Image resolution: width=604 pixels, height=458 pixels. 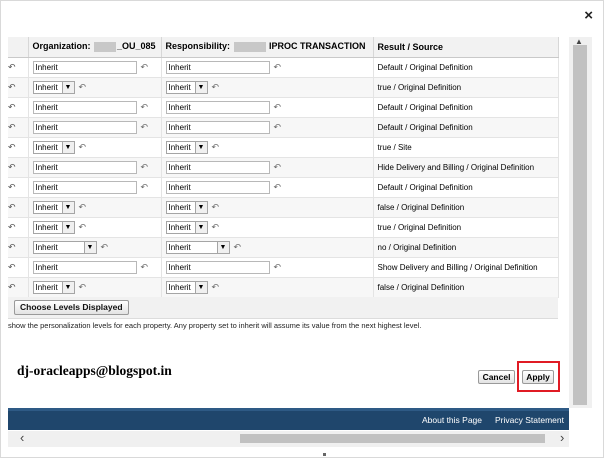 I want to click on responsibility-cell: Inherit ↶, so click(x=267, y=107).